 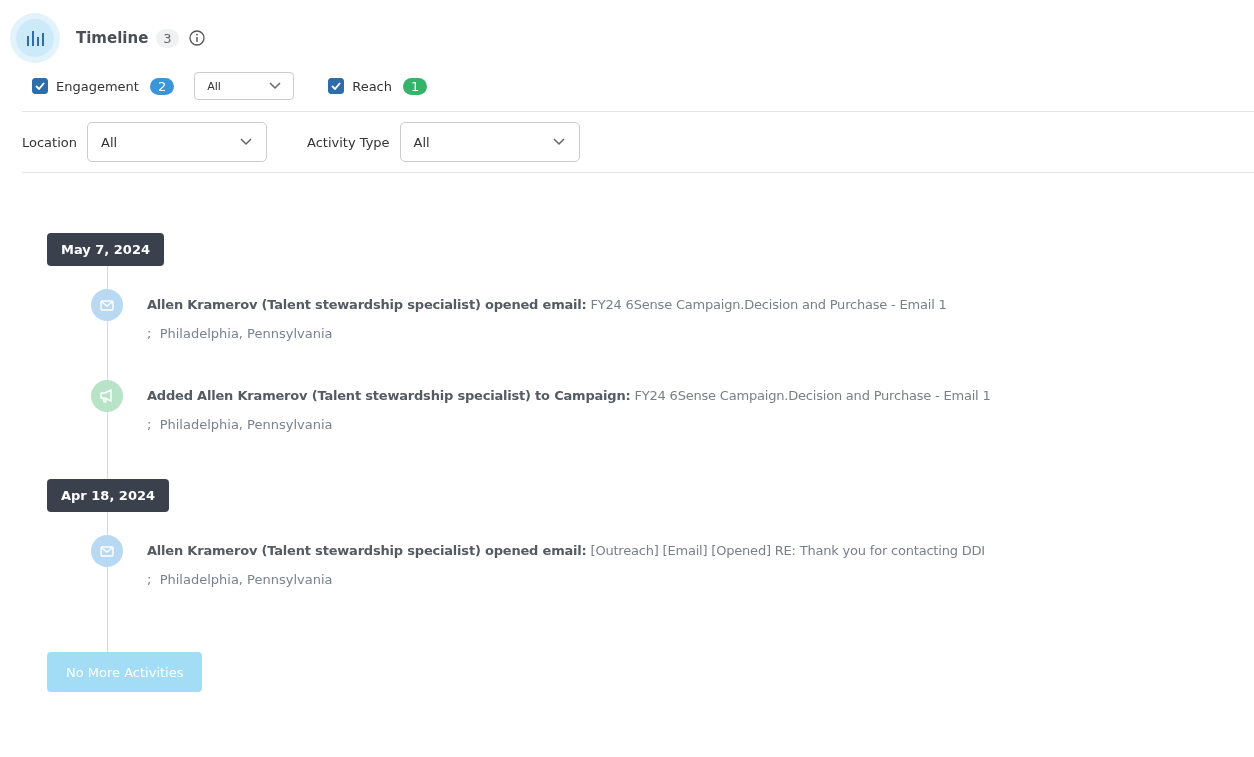 I want to click on timeline-title: Timeline, so click(x=112, y=38).